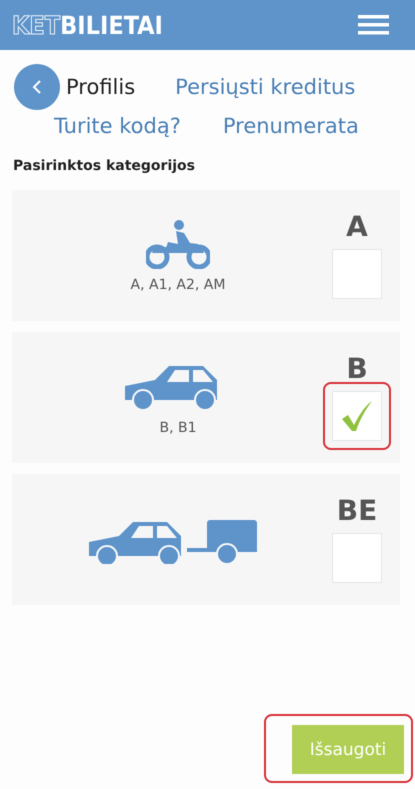  I want to click on motorcycle-icon, so click(178, 243).